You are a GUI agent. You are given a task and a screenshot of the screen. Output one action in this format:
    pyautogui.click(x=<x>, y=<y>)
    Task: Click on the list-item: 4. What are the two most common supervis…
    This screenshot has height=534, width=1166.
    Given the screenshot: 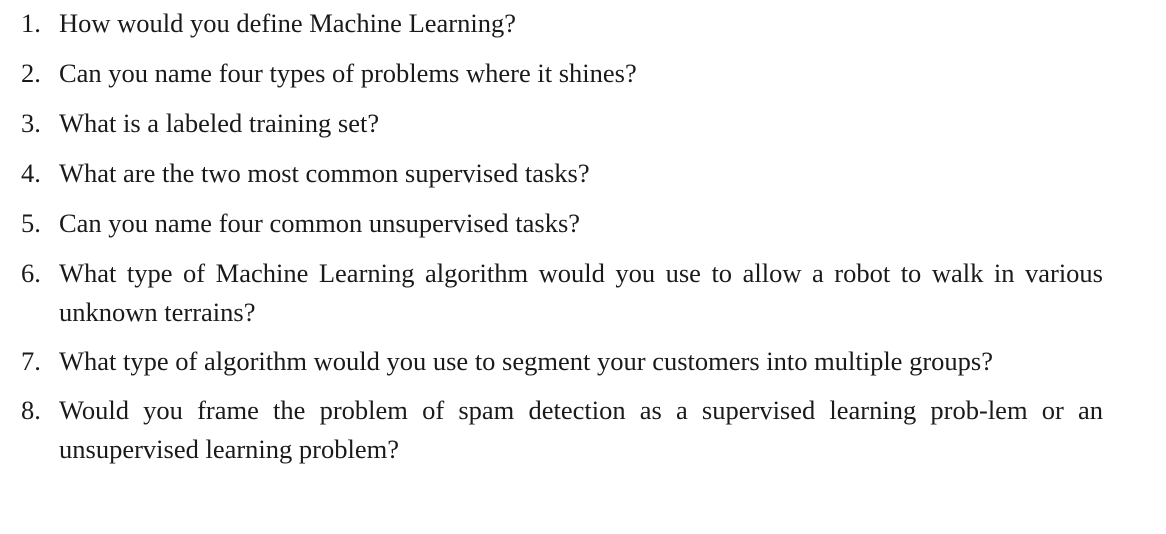 What is the action you would take?
    pyautogui.click(x=562, y=173)
    